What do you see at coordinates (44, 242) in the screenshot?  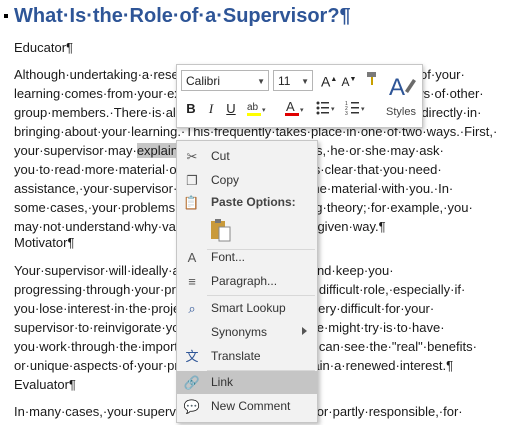 I see `section-title-motivator: Motivator¶` at bounding box center [44, 242].